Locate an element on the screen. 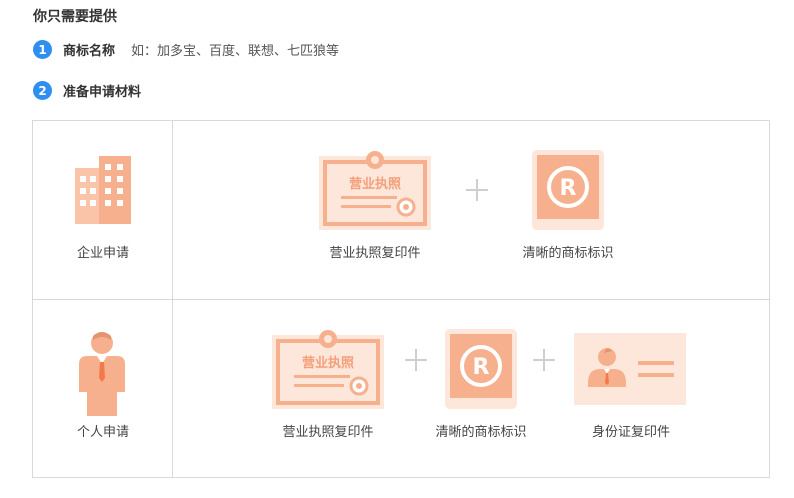 The height and width of the screenshot is (498, 794). building-icon is located at coordinates (103, 190).